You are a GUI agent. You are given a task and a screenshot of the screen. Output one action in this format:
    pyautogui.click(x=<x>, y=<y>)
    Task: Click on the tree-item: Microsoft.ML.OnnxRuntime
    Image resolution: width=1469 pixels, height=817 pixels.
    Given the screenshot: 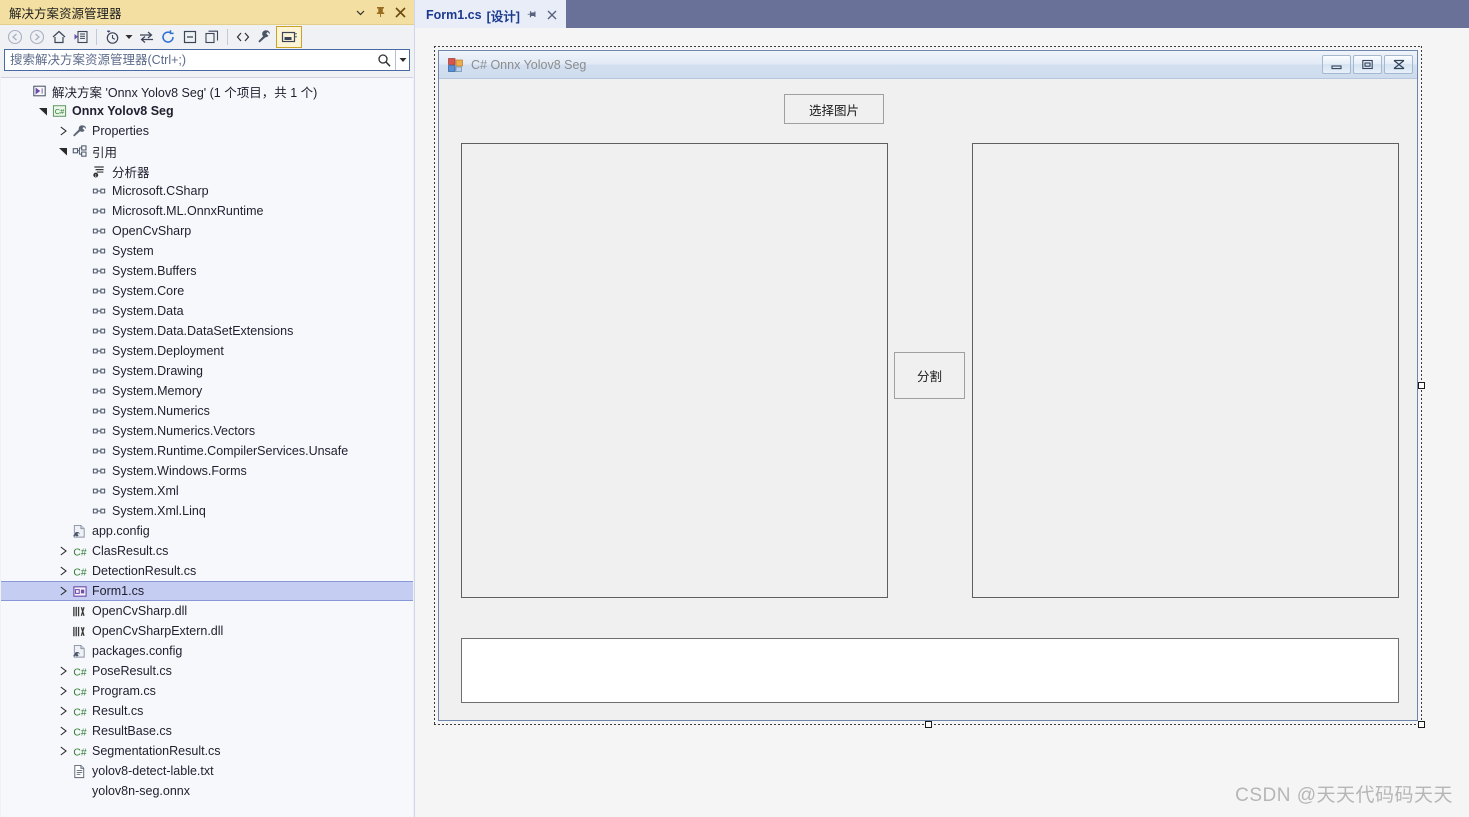 What is the action you would take?
    pyautogui.click(x=207, y=211)
    